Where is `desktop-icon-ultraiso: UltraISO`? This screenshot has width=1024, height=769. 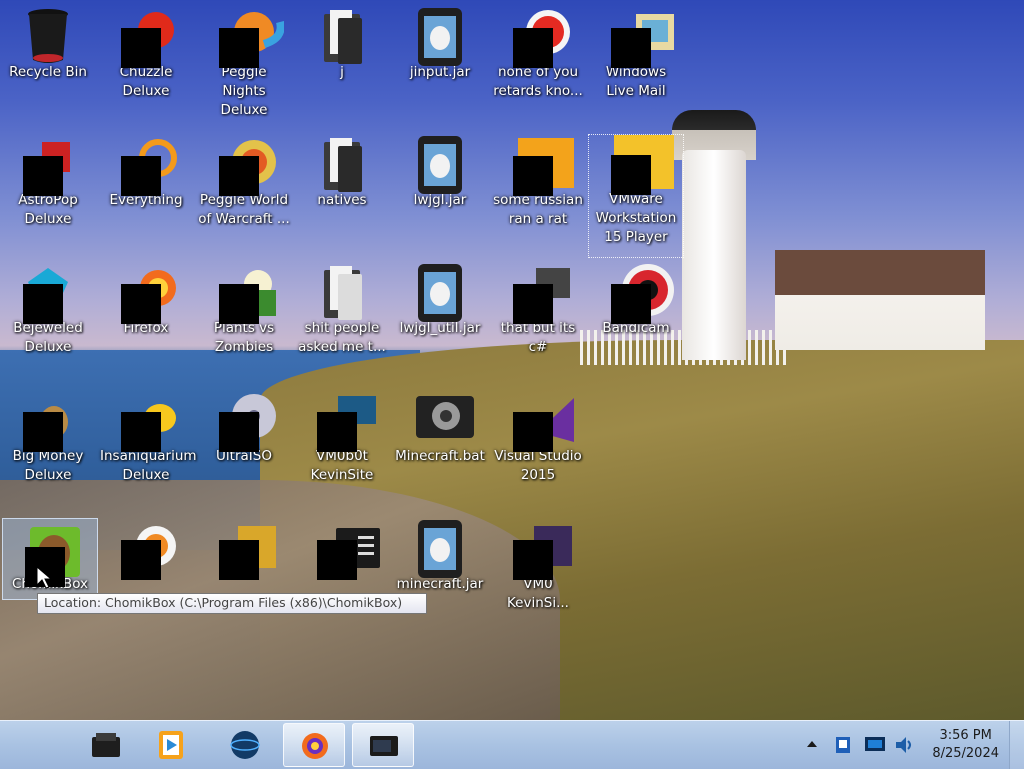 desktop-icon-ultraiso: UltraISO is located at coordinates (244, 444).